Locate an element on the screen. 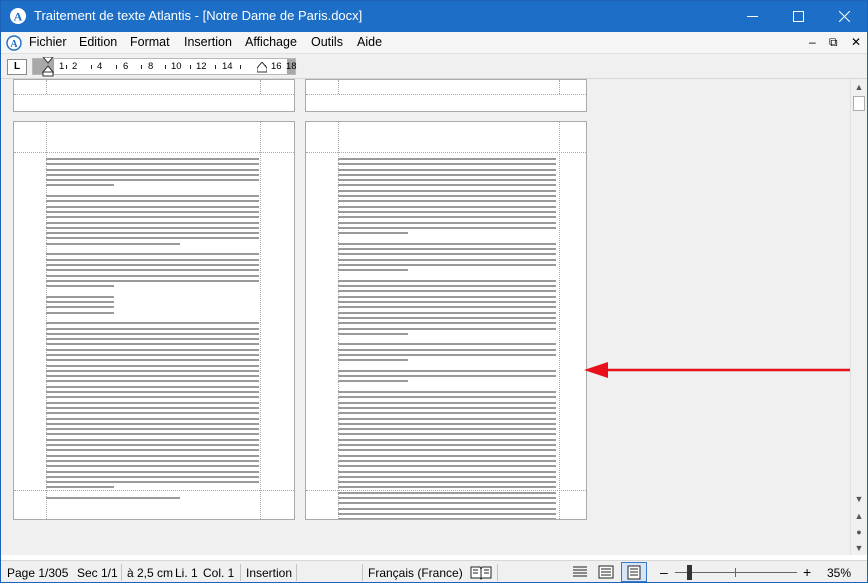 This screenshot has width=868, height=583. tab-stop-selector: L is located at coordinates (17, 67).